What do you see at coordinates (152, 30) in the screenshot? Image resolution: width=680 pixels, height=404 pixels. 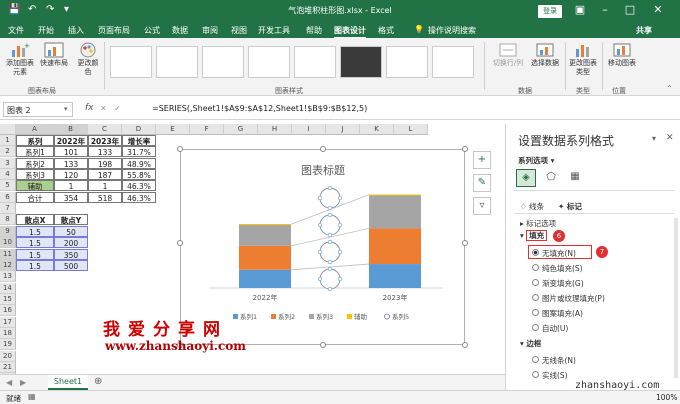 I see `tab-formulas: 公式` at bounding box center [152, 30].